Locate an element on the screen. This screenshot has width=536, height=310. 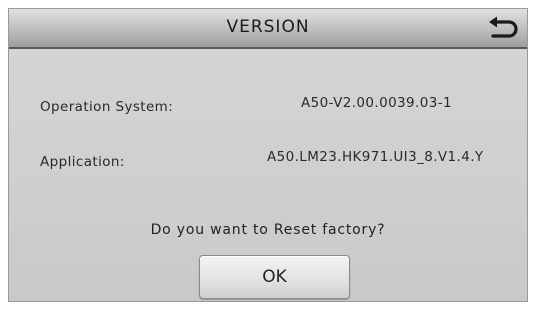
back-button is located at coordinates (503, 29).